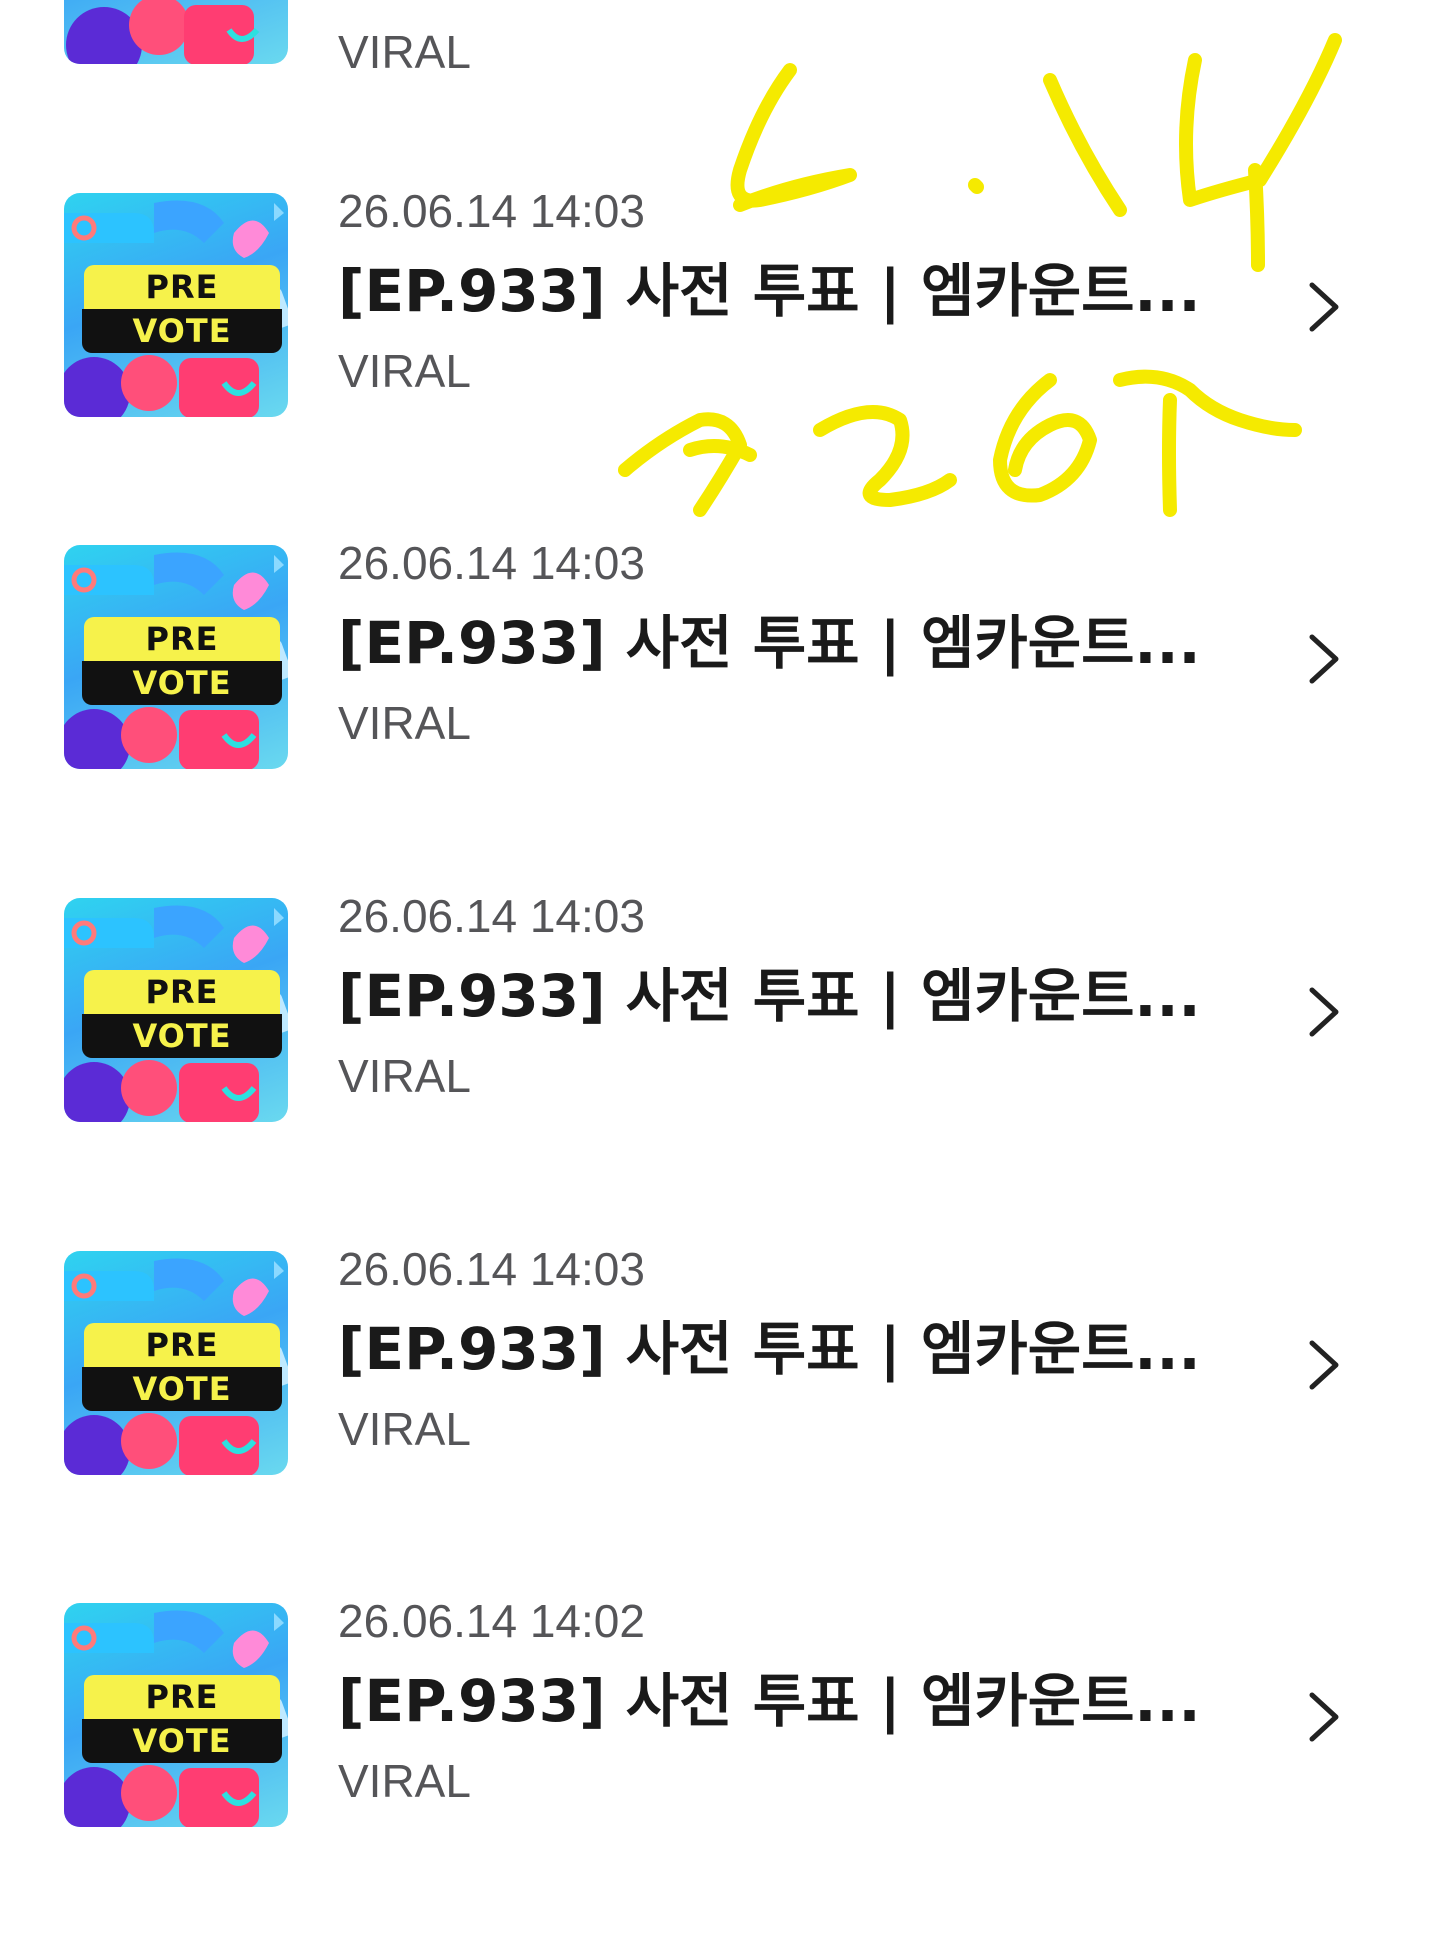  What do you see at coordinates (491, 1621) in the screenshot?
I see `item-date: 26.06.14 14:02` at bounding box center [491, 1621].